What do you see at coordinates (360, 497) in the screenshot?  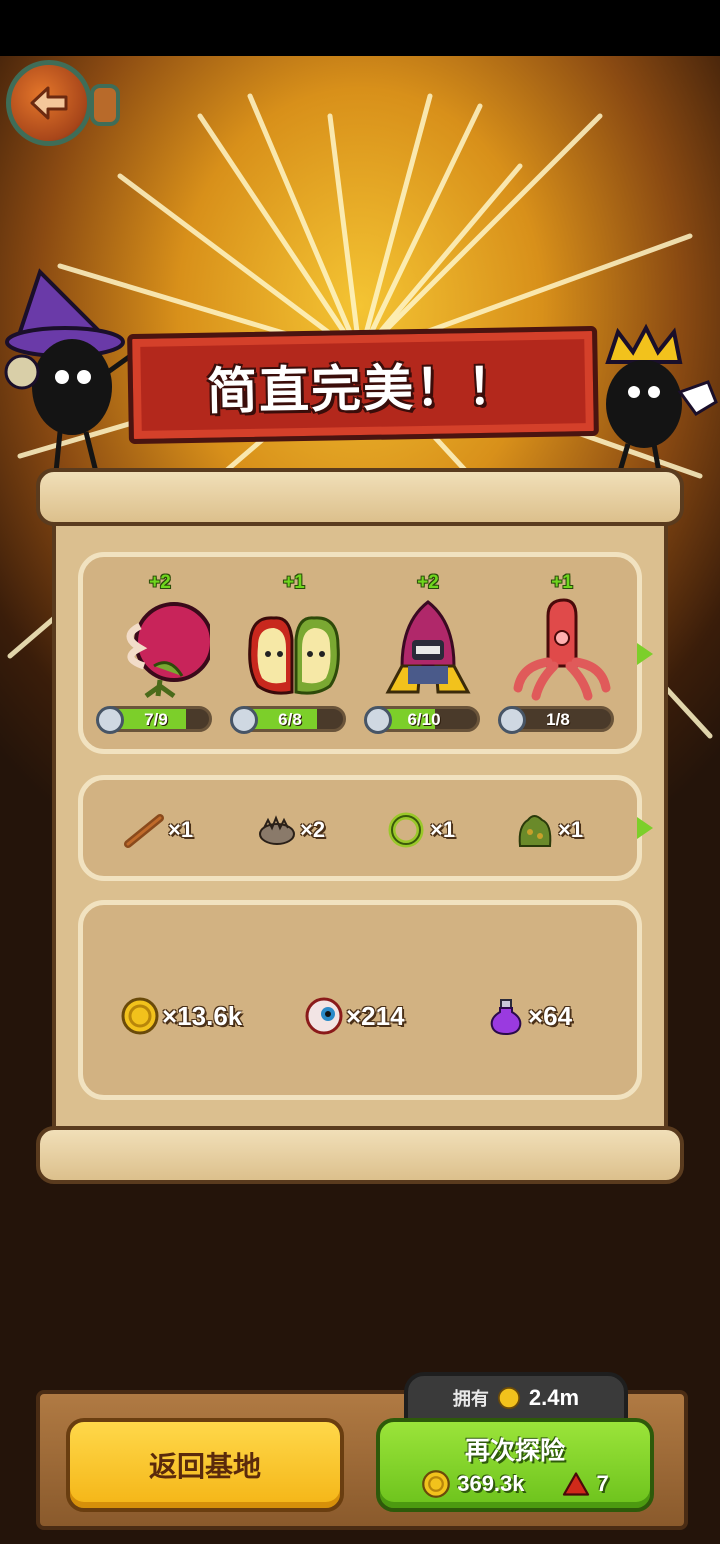 I see `scroll-top-roll` at bounding box center [360, 497].